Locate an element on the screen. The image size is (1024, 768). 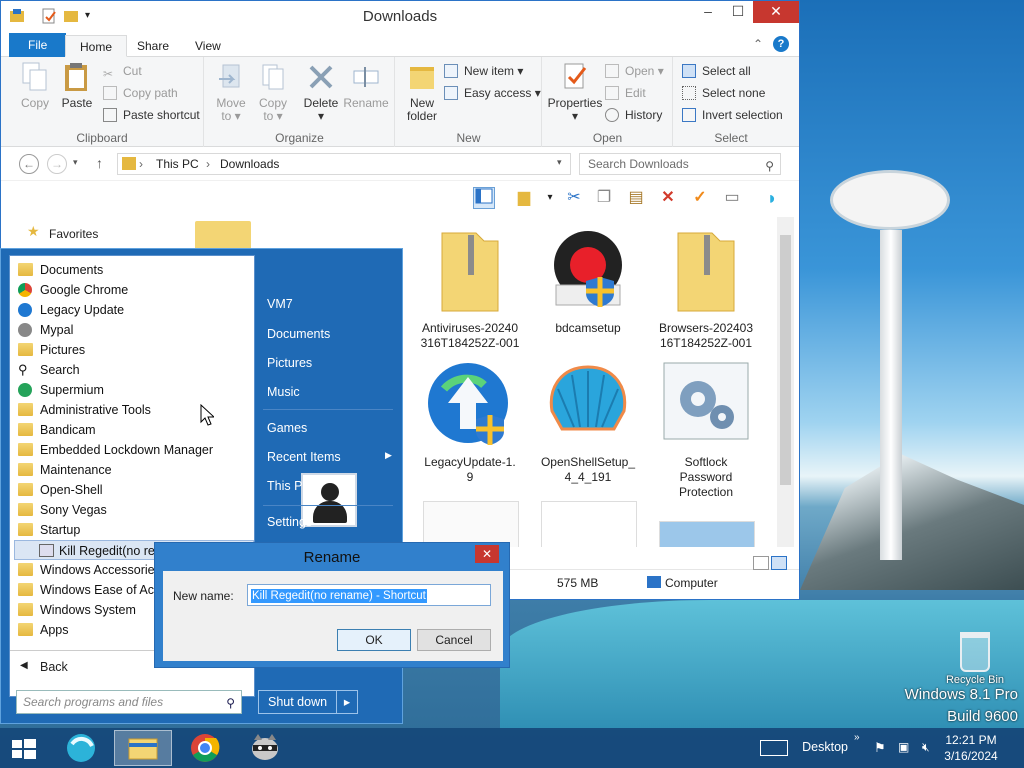
edit-button: Edit is located at coordinates (625, 93).